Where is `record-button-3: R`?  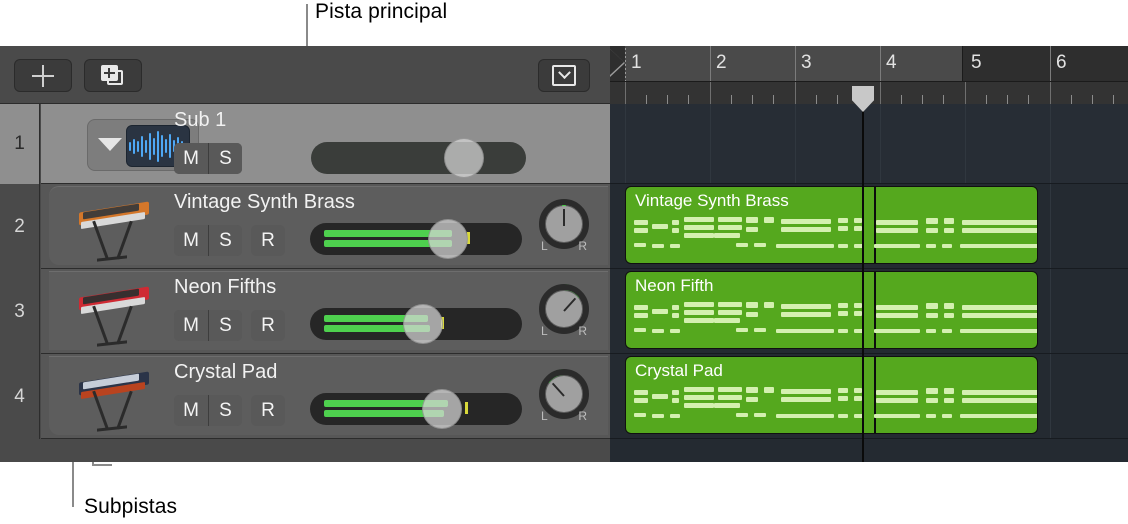
record-button-3: R is located at coordinates (268, 325).